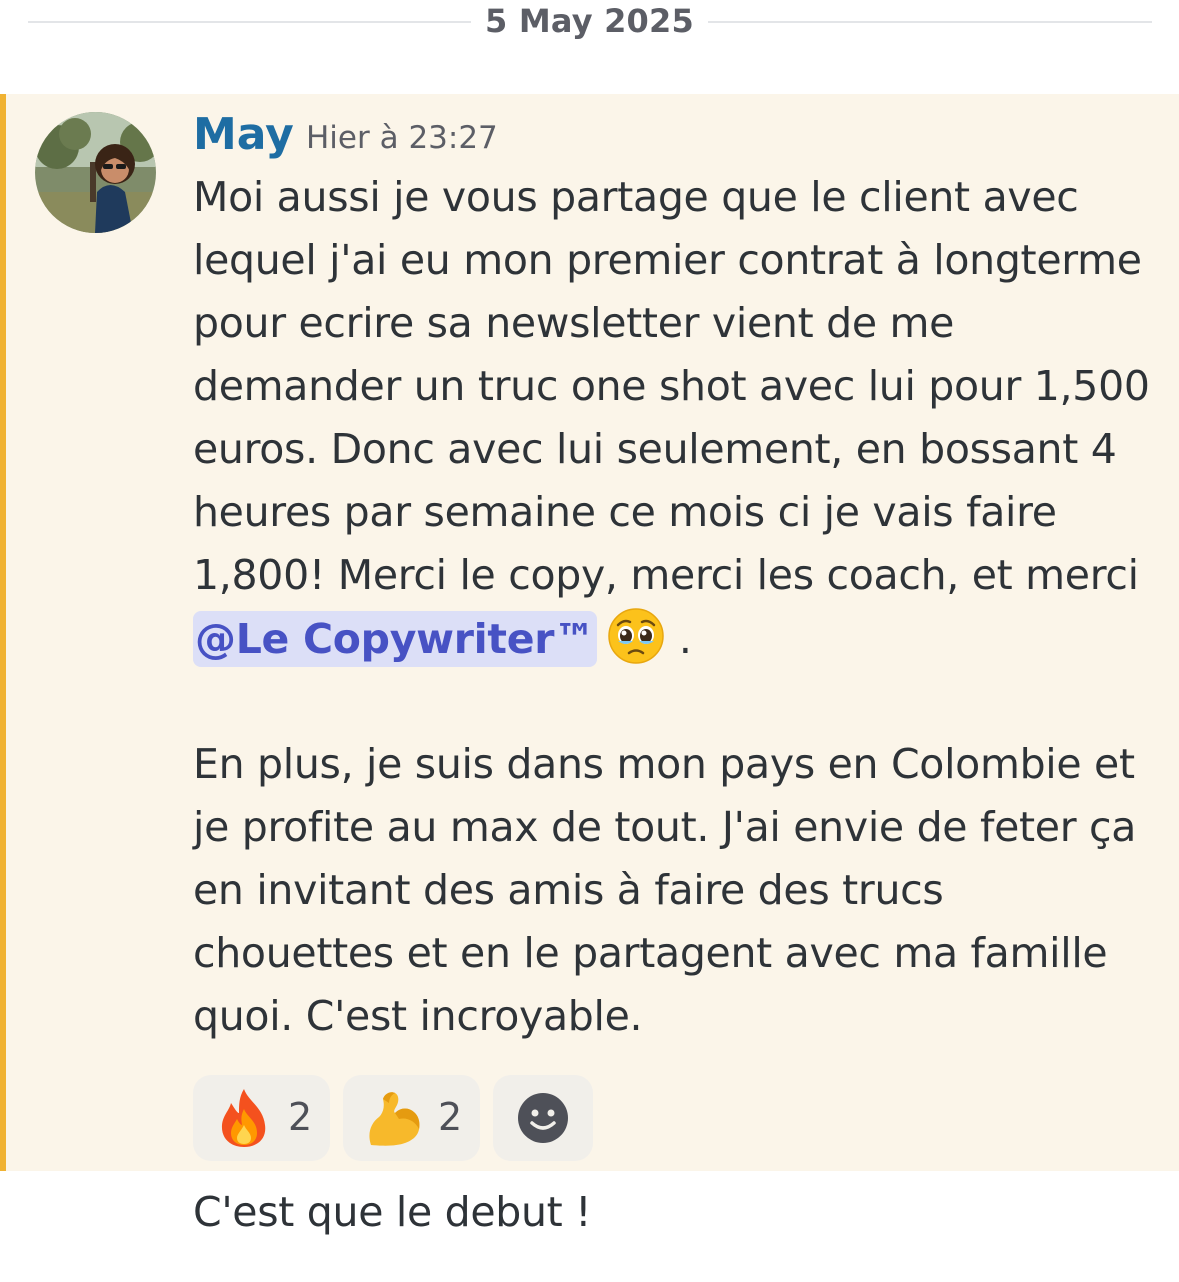  I want to click on divider-line-left, so click(249, 22).